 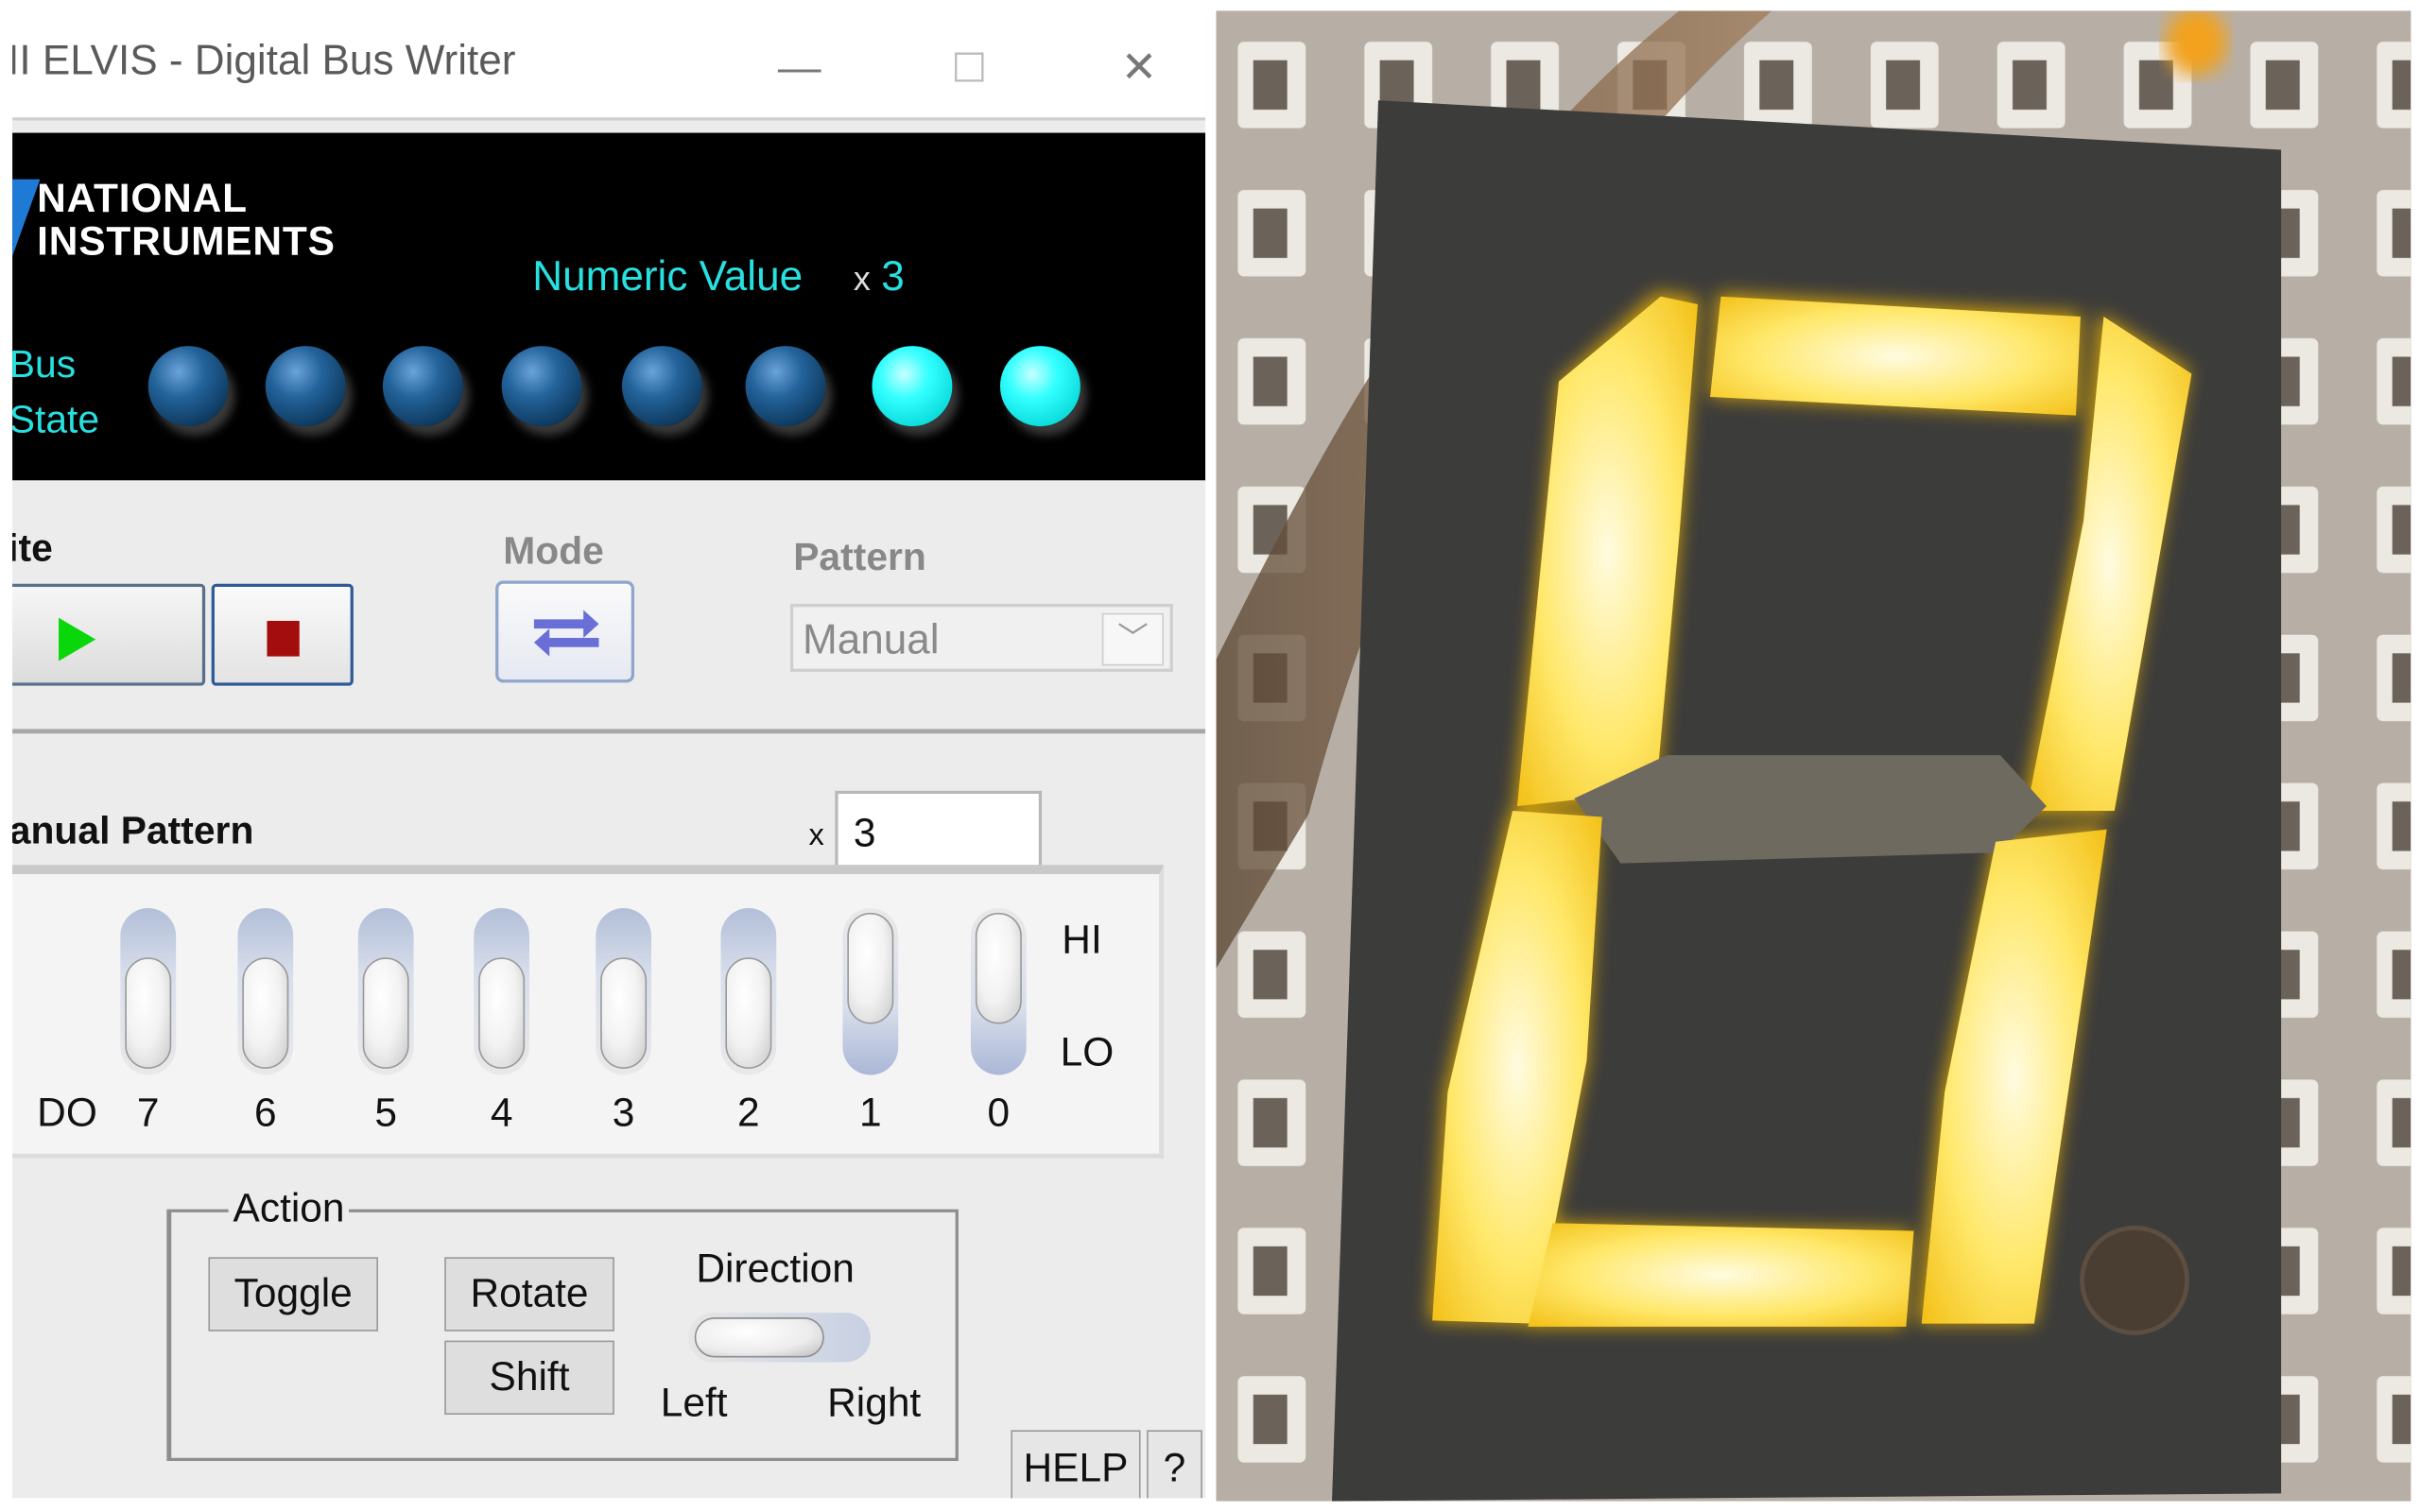 I want to click on brand-line1: NATIONAL, so click(x=142, y=197).